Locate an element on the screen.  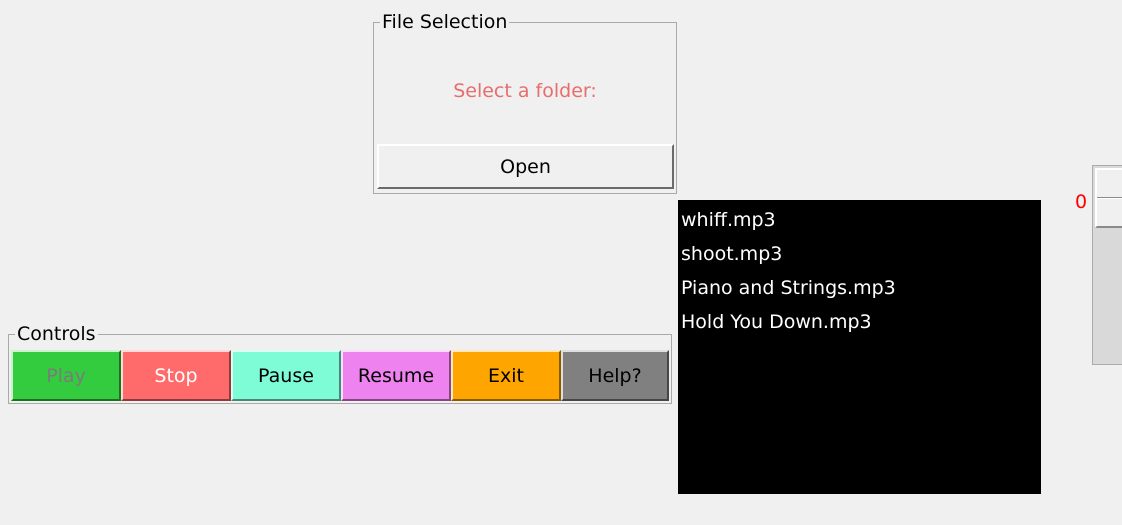
playlist-item: Hold You Down.mp3 is located at coordinates (859, 323).